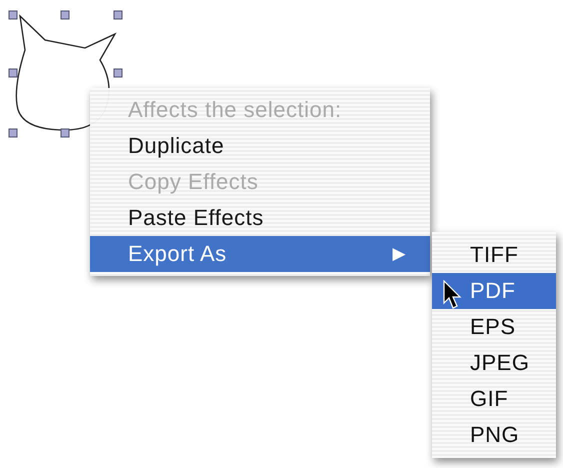 Image resolution: width=563 pixels, height=468 pixels. Describe the element at coordinates (235, 110) in the screenshot. I see `menu-header: Affects the selection:` at that location.